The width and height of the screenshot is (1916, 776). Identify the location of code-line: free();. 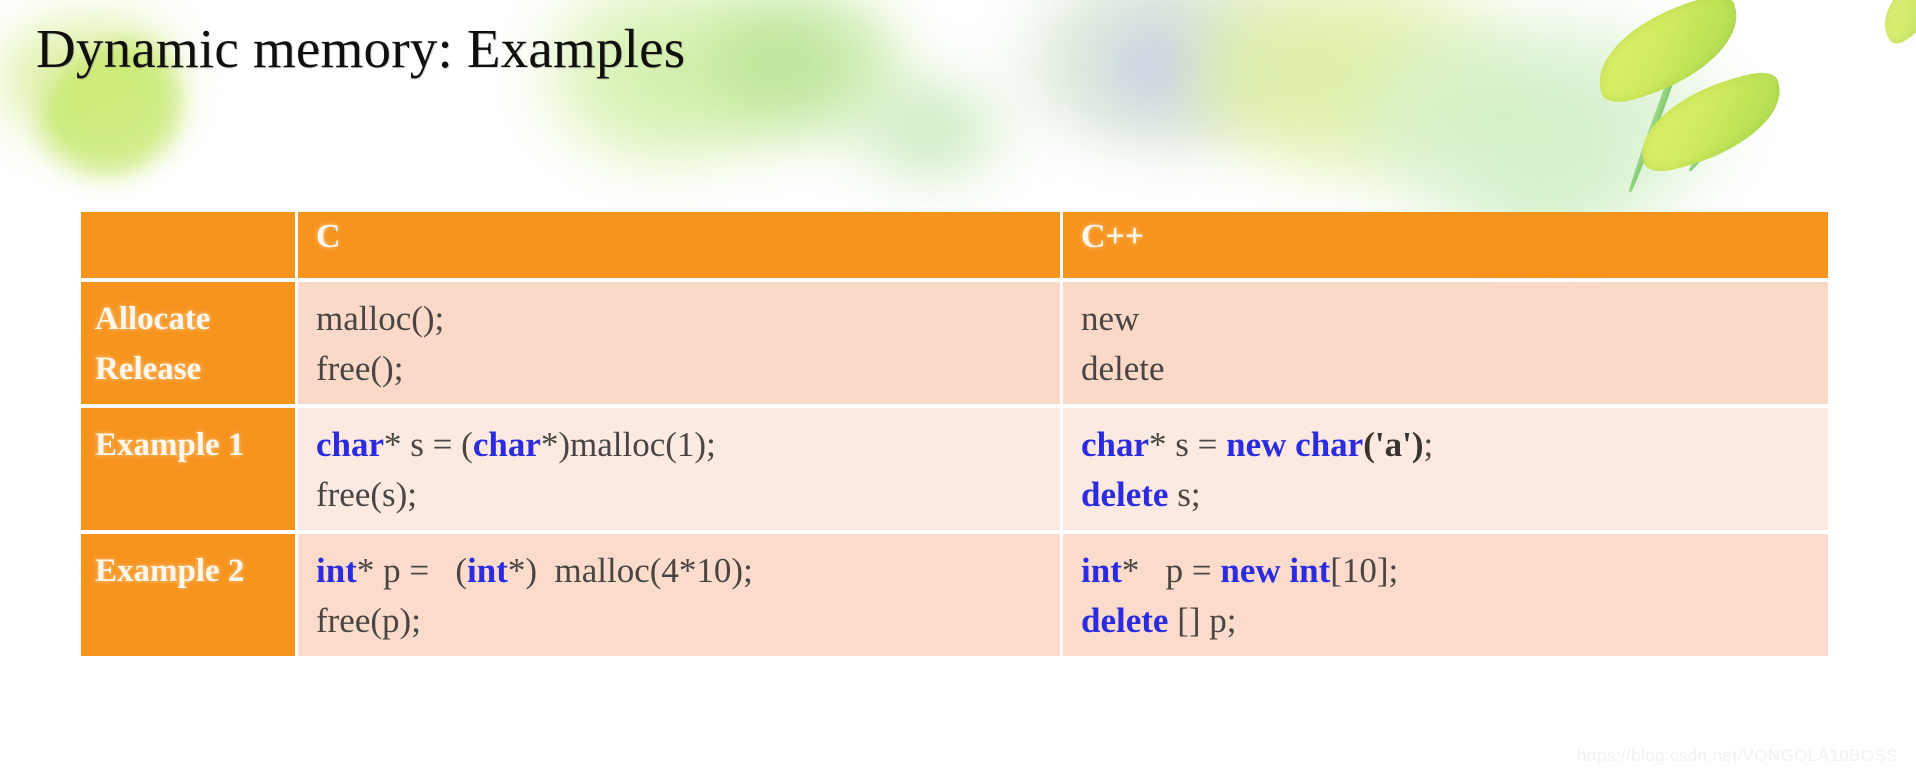
(360, 368).